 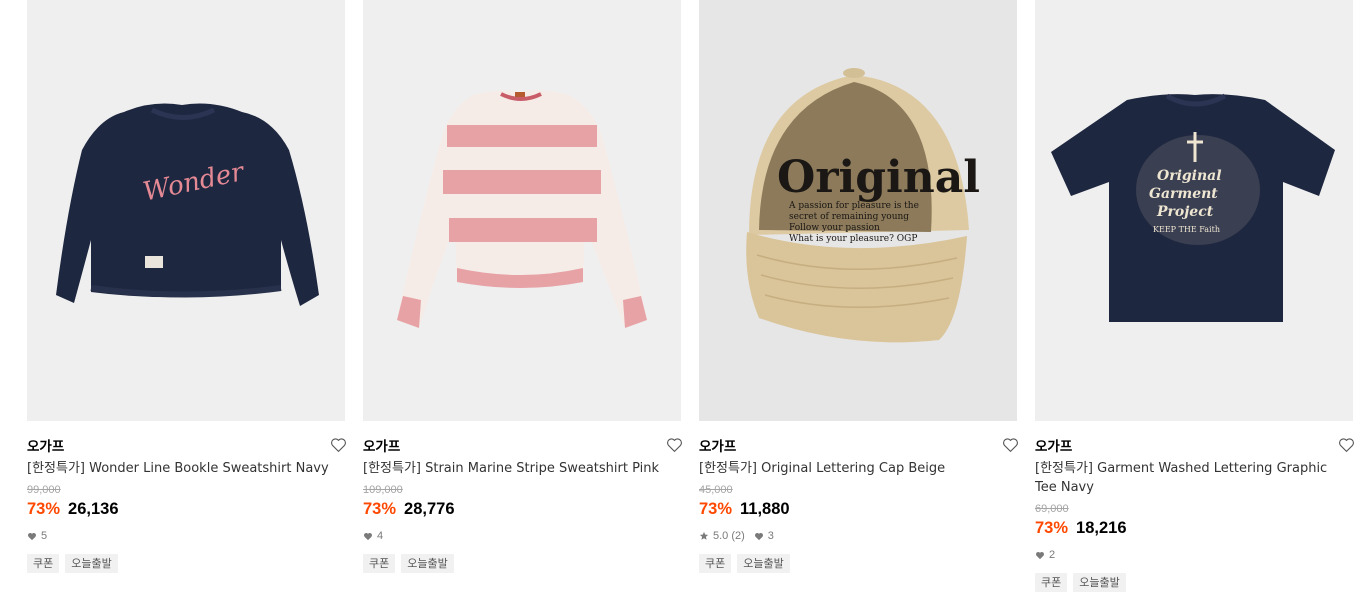 I want to click on sale-price: 28,776, so click(x=429, y=509).